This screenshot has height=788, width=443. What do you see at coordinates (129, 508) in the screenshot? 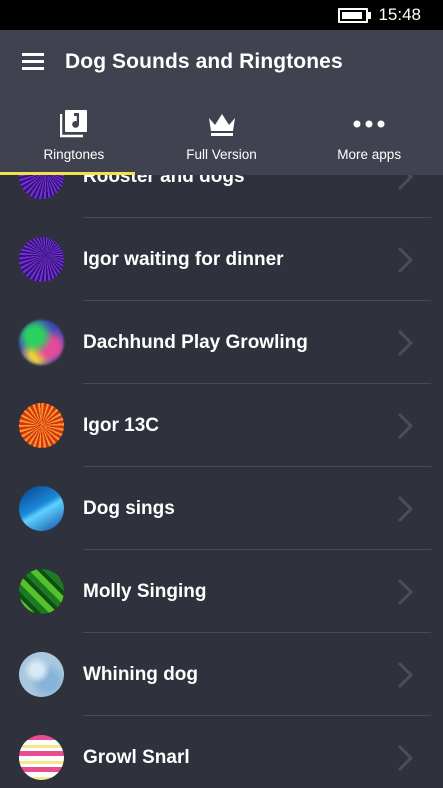
I see `ringtone-title: Dog sings` at bounding box center [129, 508].